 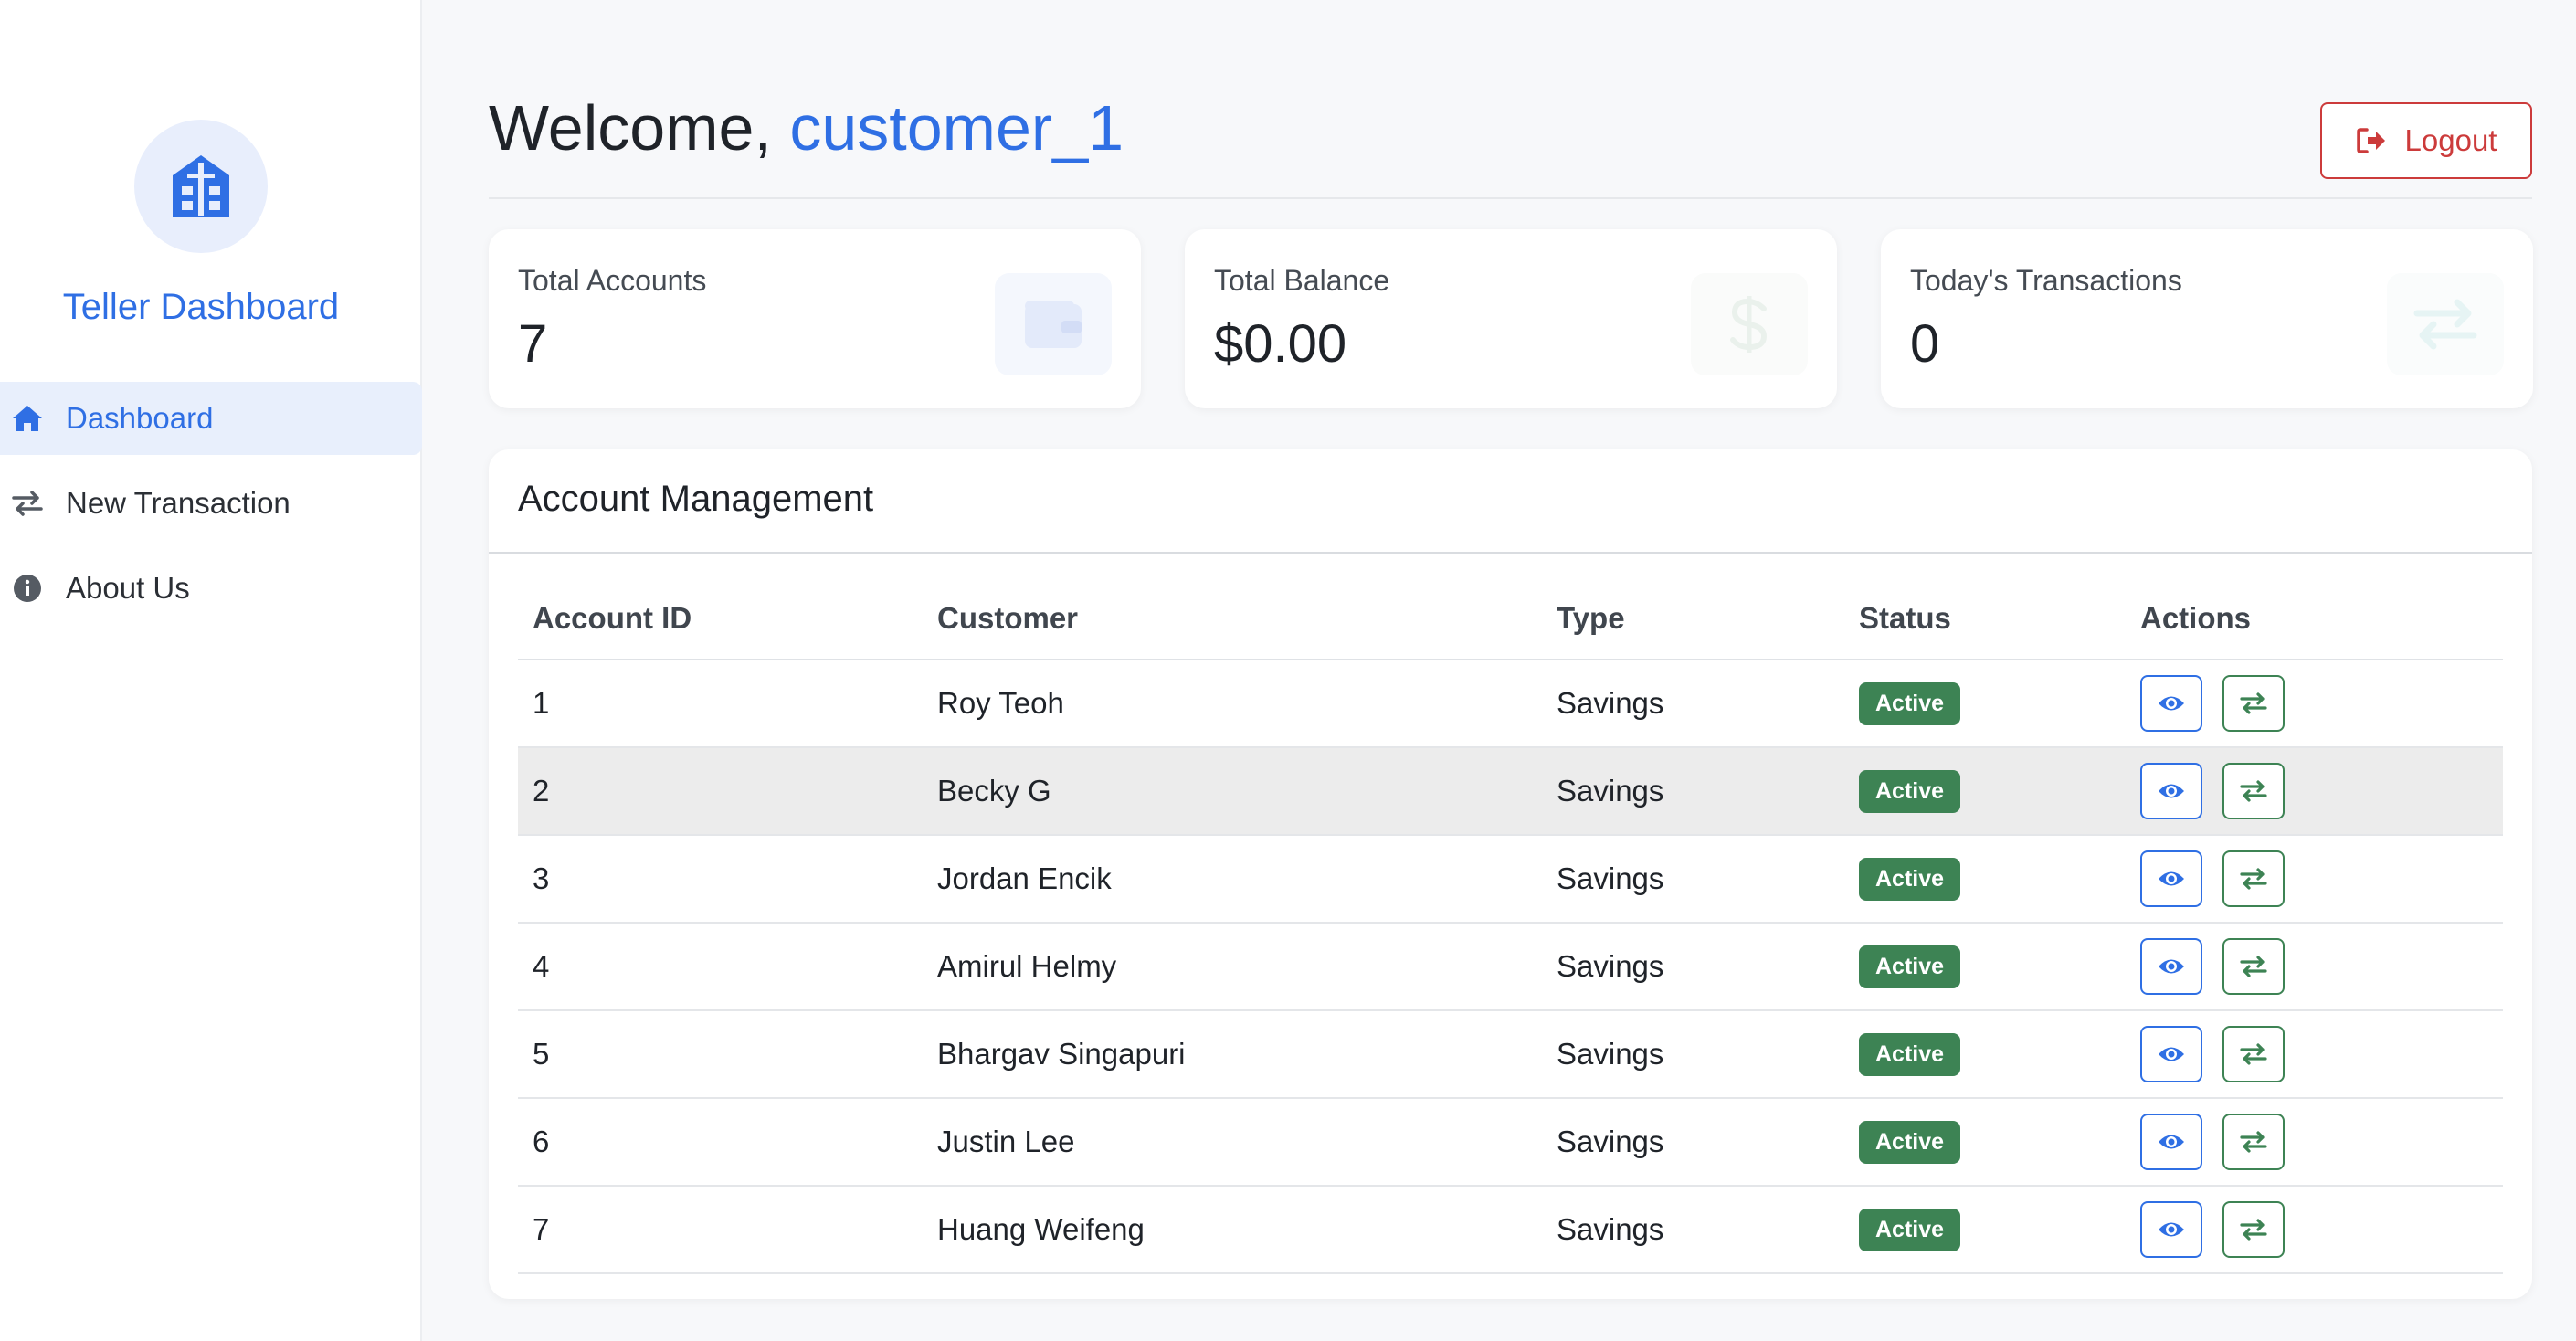 I want to click on sidebar-item-label: About Us, so click(x=128, y=588).